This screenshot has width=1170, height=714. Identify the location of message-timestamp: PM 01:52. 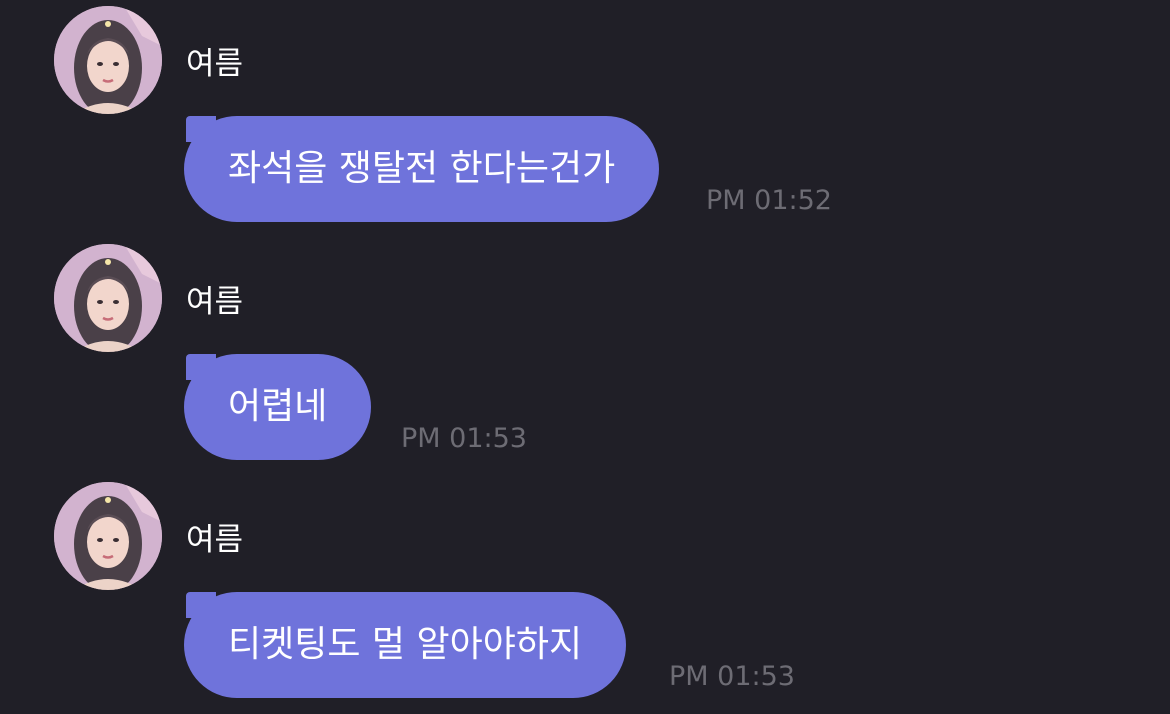
(769, 200).